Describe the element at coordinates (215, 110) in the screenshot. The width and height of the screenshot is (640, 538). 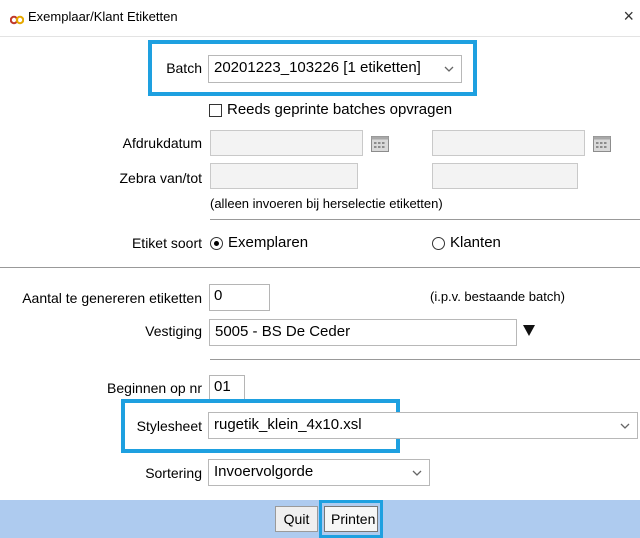
I see `reprinted-checkbox` at that location.